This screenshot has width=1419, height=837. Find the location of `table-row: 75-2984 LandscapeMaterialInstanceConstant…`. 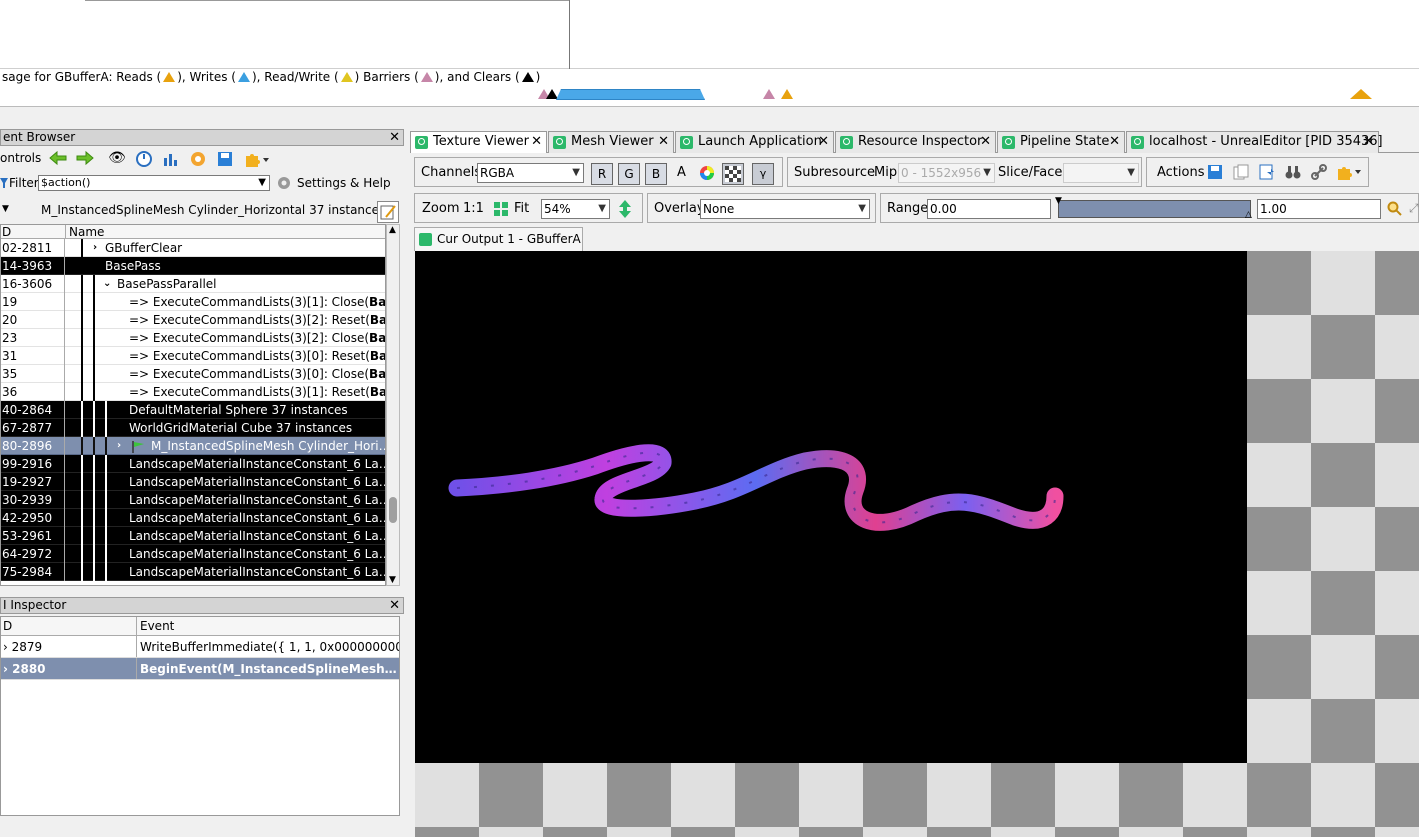

table-row: 75-2984 LandscapeMaterialInstanceConstant… is located at coordinates (193, 572).